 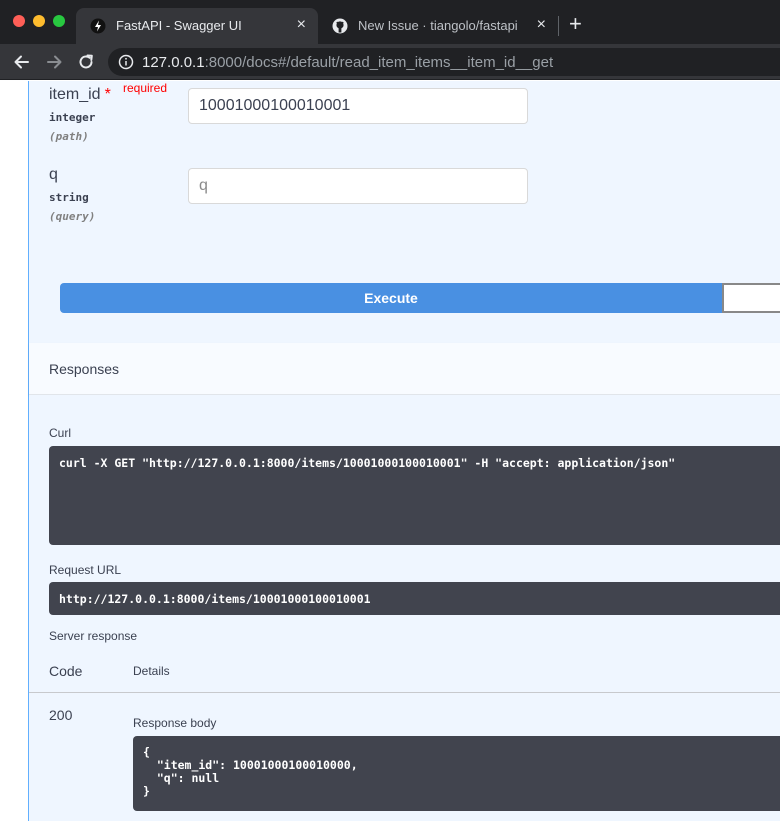 What do you see at coordinates (59, 21) in the screenshot?
I see `maximize-window-button` at bounding box center [59, 21].